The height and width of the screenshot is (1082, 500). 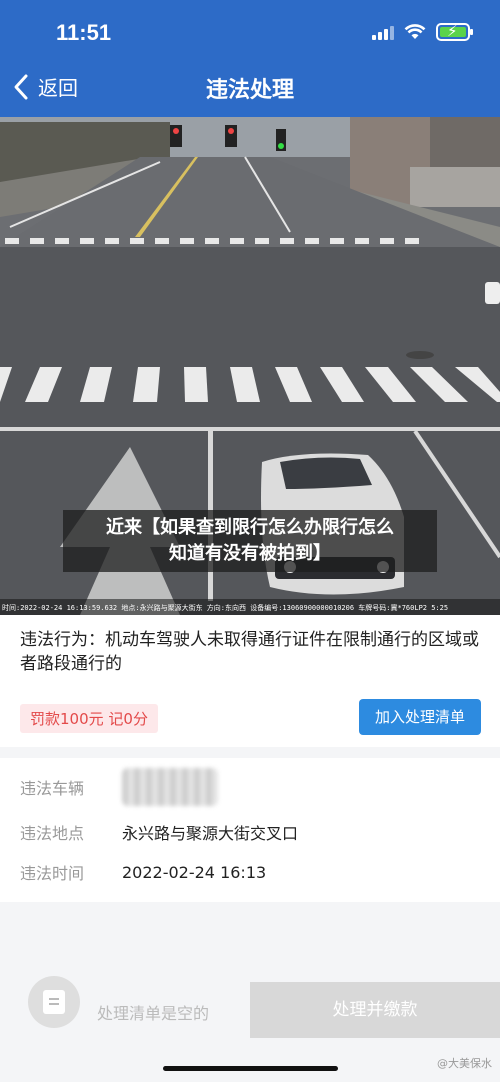 What do you see at coordinates (119, 787) in the screenshot?
I see `vehicle-row: 违法车辆` at bounding box center [119, 787].